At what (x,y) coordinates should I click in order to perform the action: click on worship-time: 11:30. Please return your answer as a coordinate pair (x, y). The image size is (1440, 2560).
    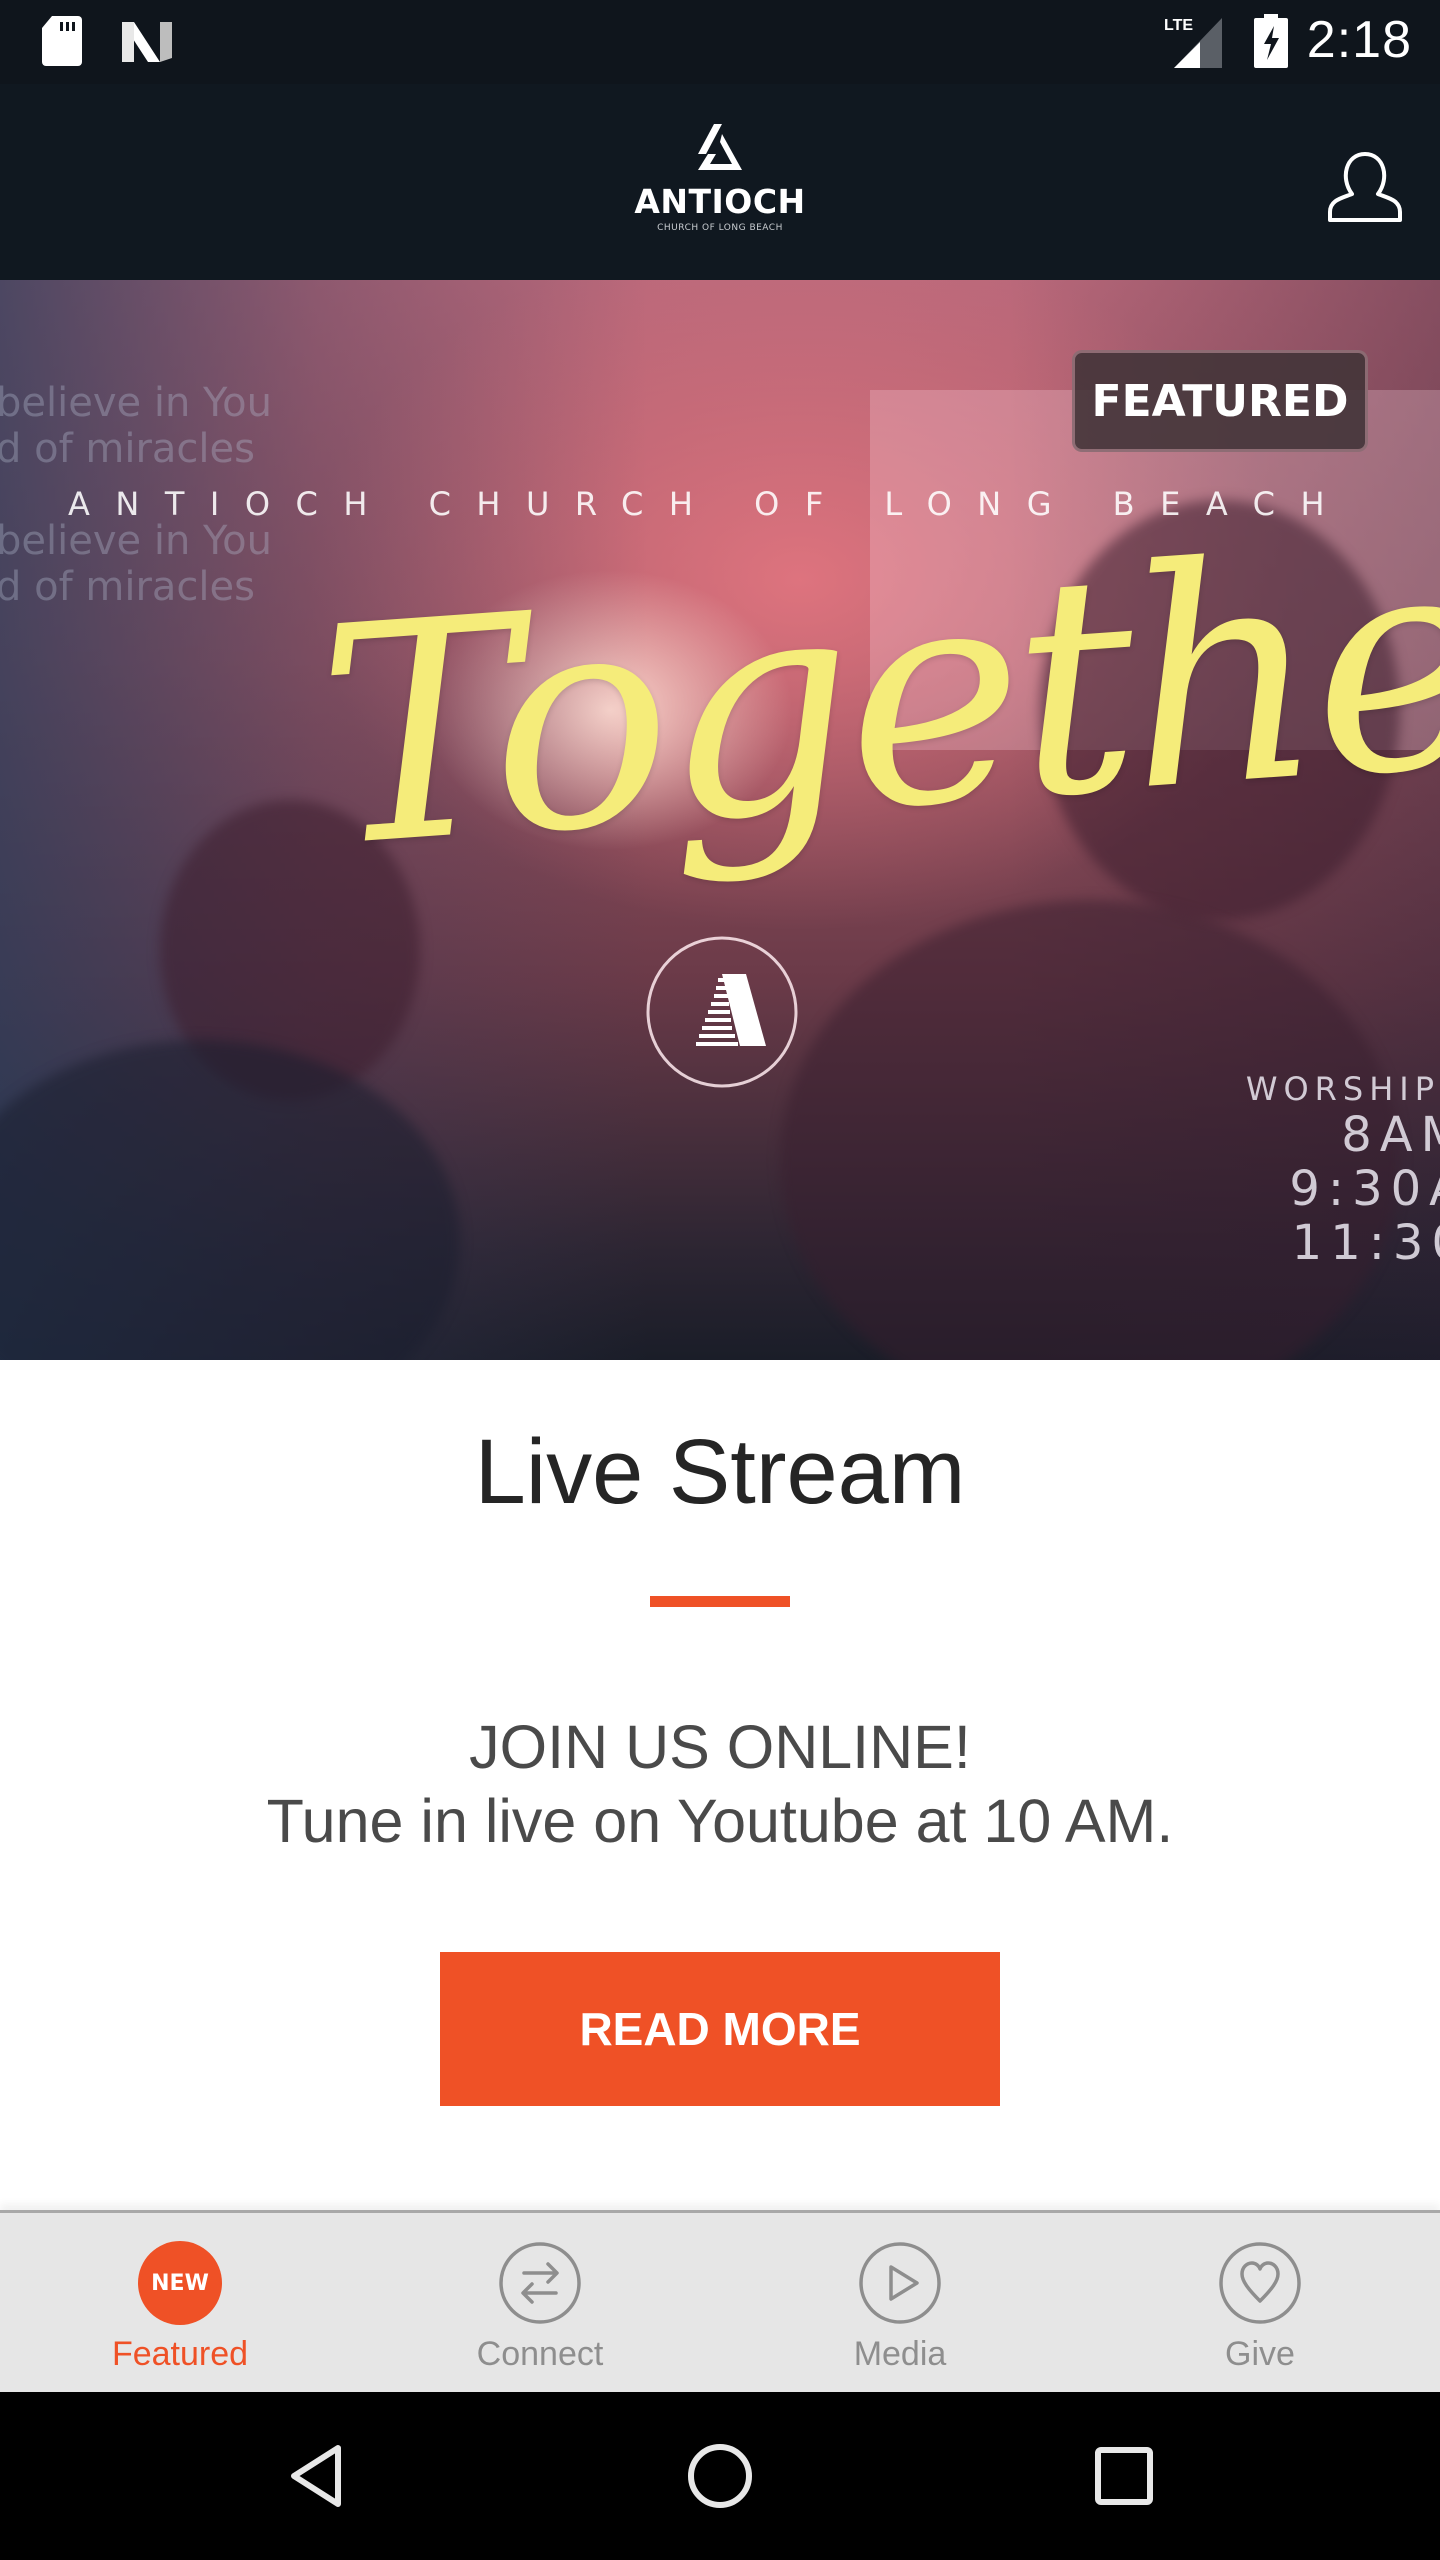
    Looking at the image, I should click on (1365, 1243).